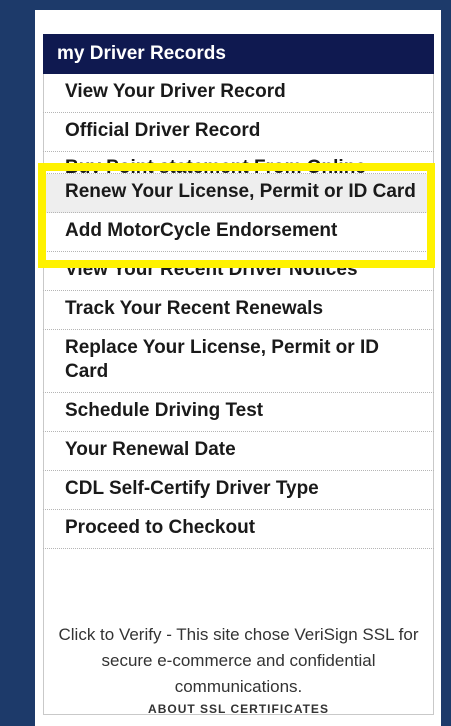  I want to click on menu-item-driver-notices: View Your Recent Driver Notices, so click(238, 271).